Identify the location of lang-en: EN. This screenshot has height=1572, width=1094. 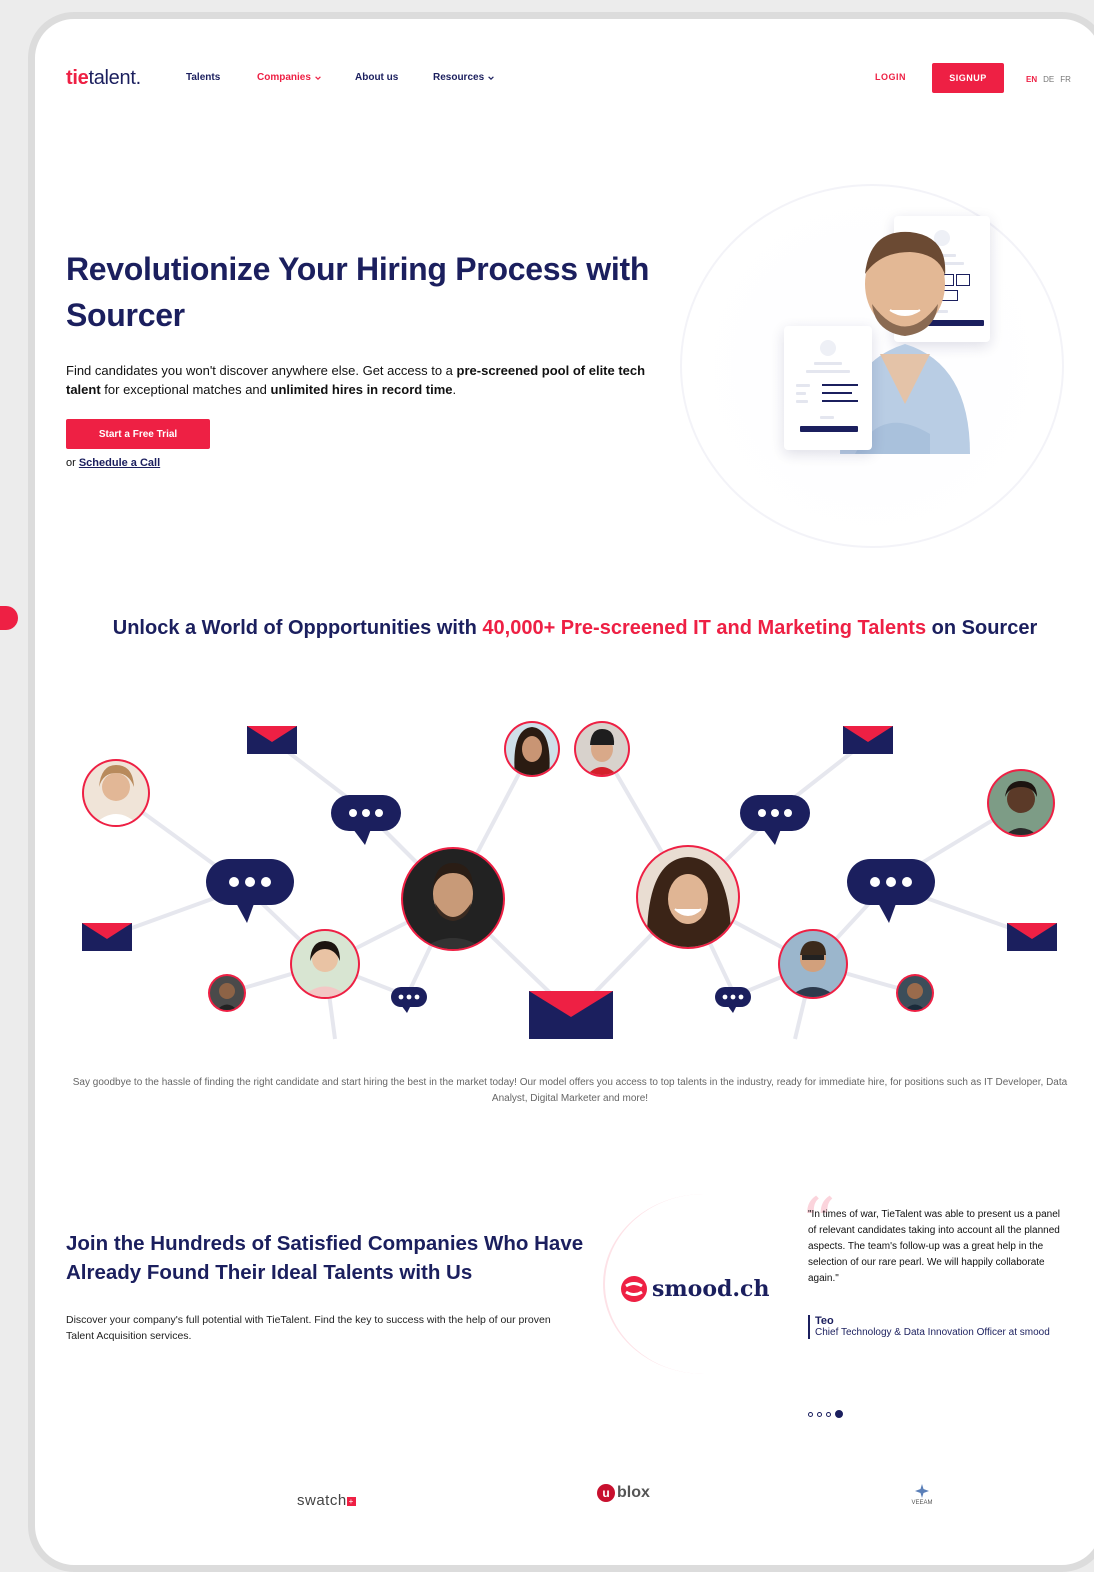
(1031, 79).